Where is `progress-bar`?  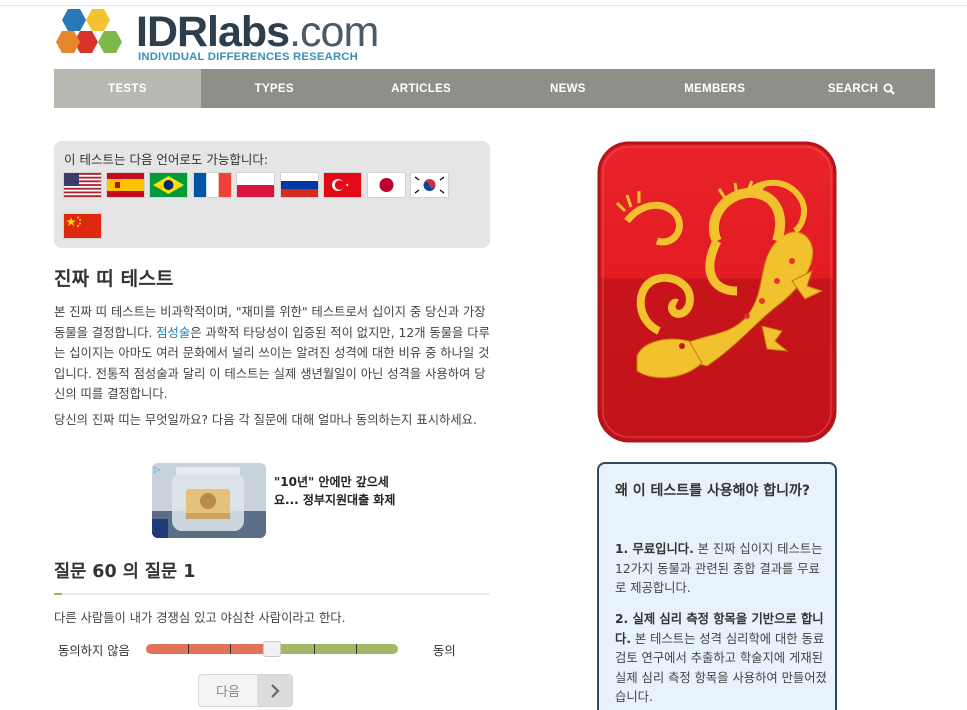
progress-bar is located at coordinates (272, 594).